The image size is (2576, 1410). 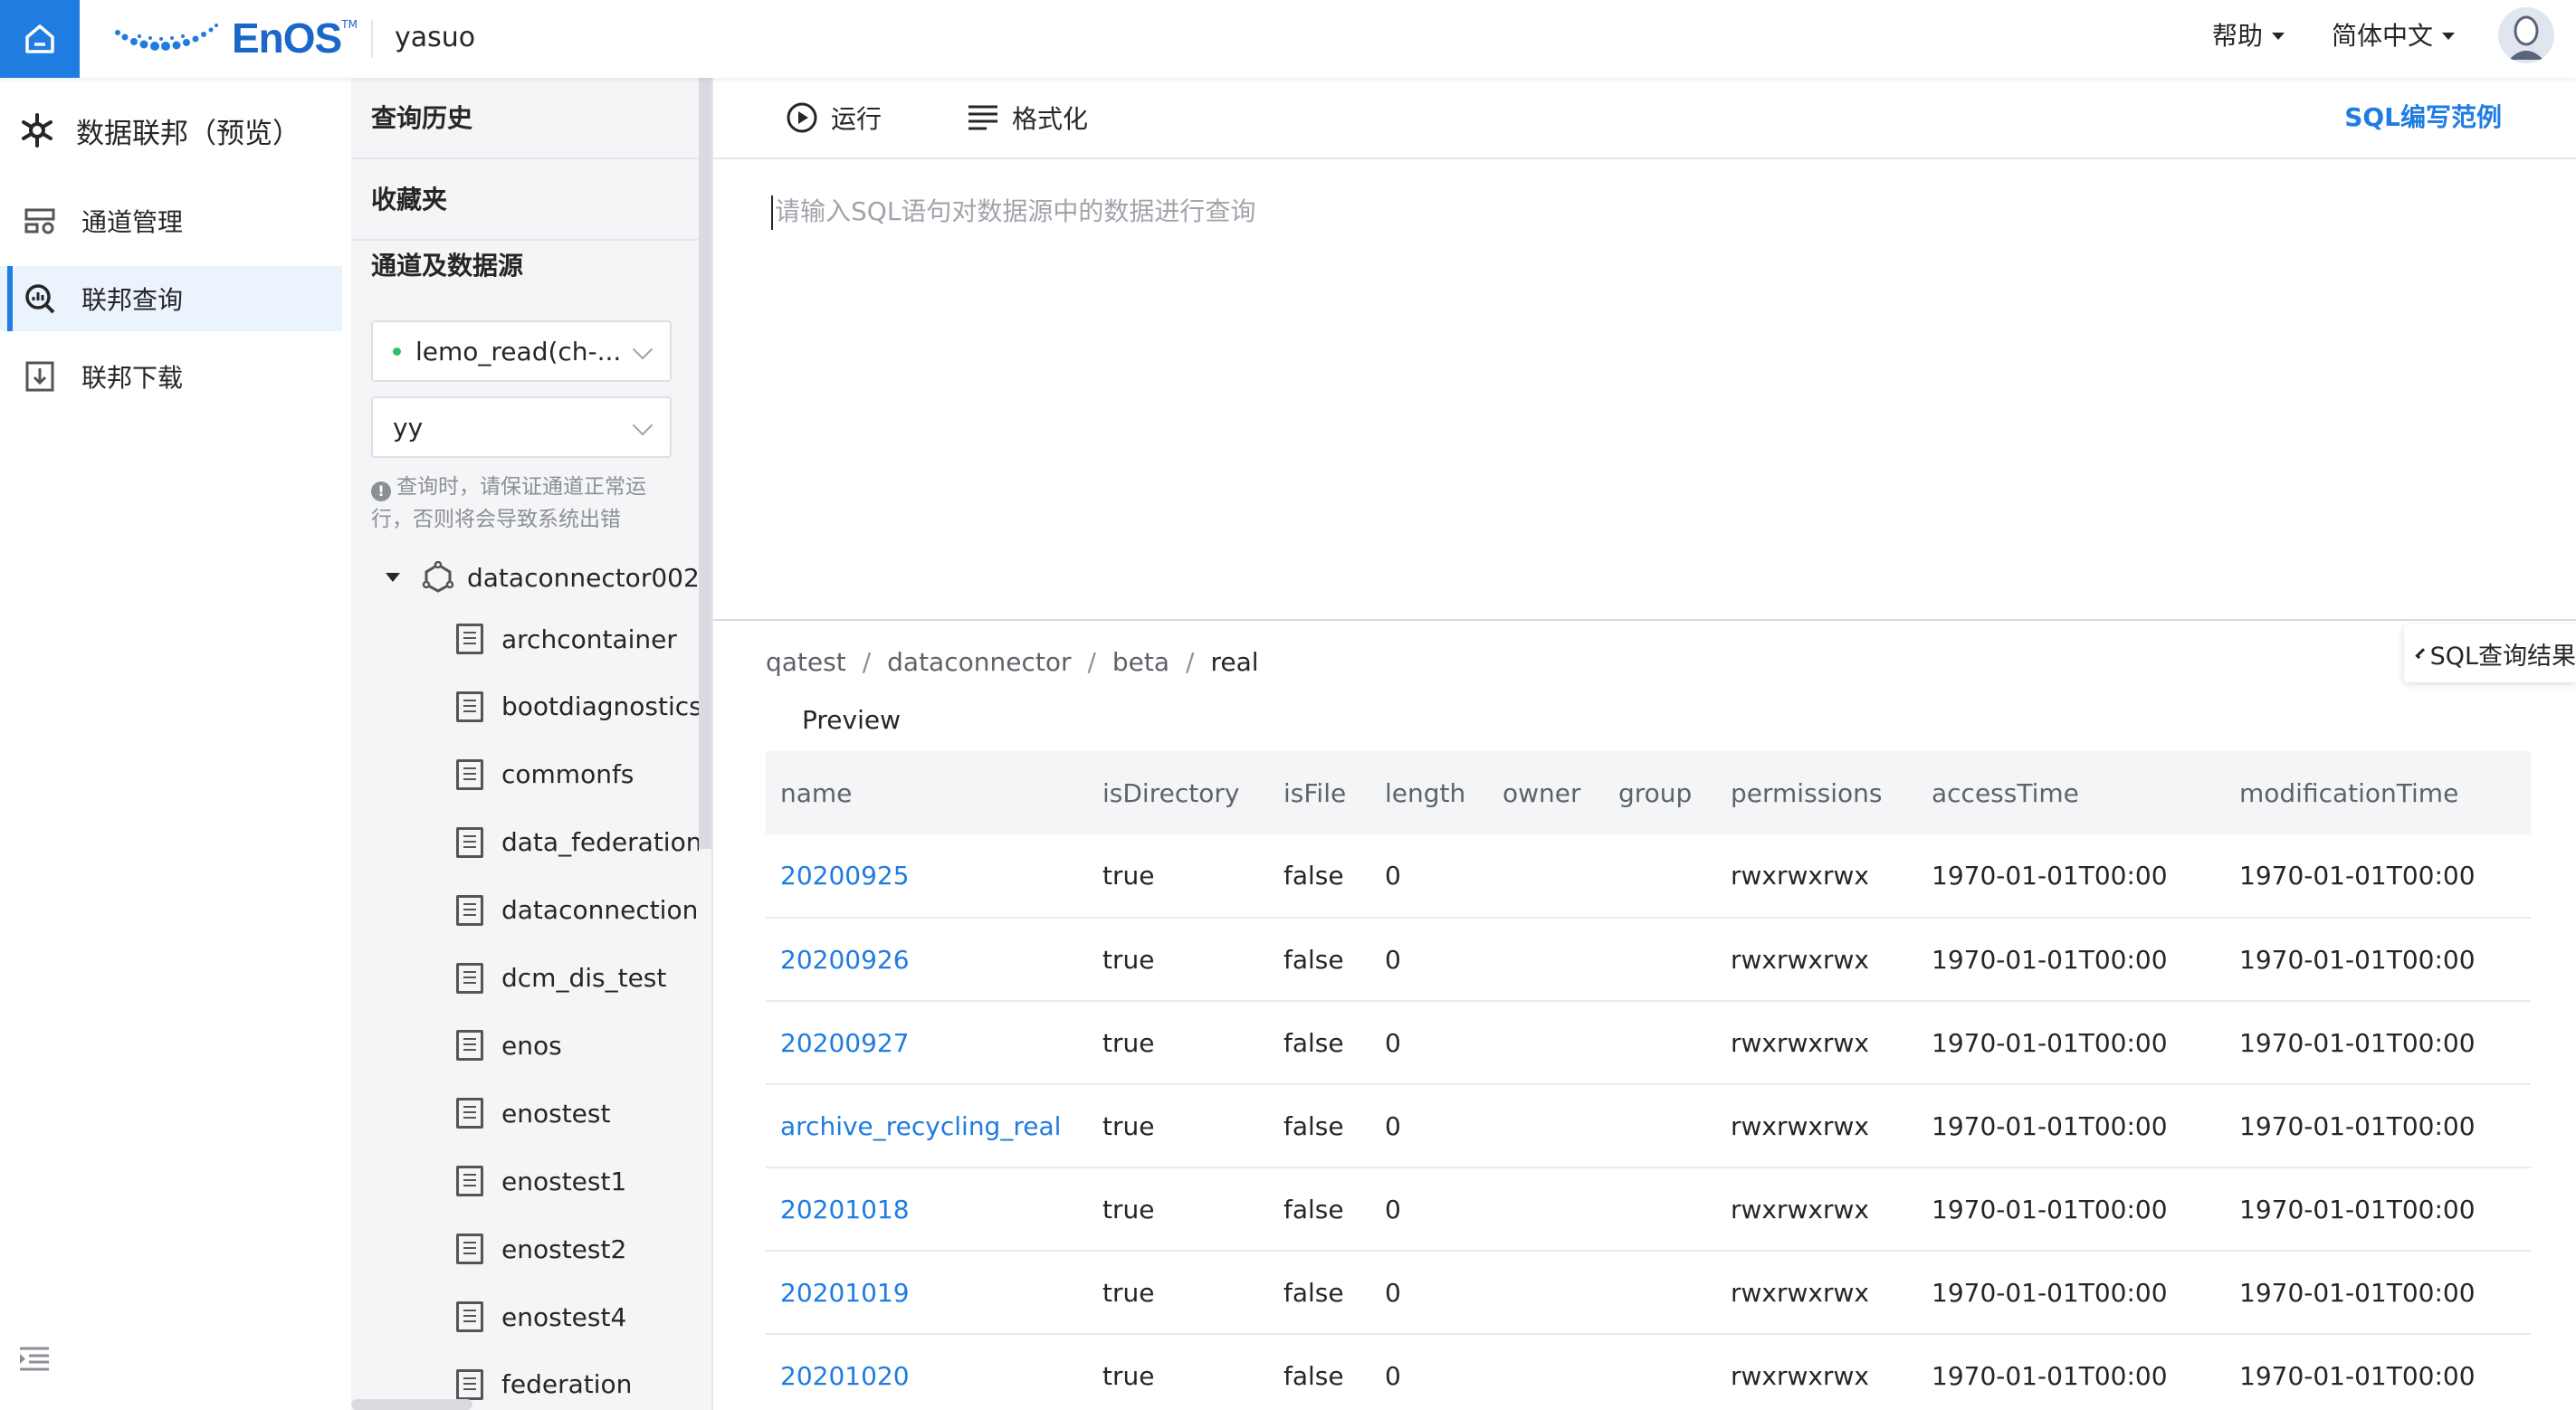 I want to click on tree-root-node: dataconnector002, so click(x=543, y=577).